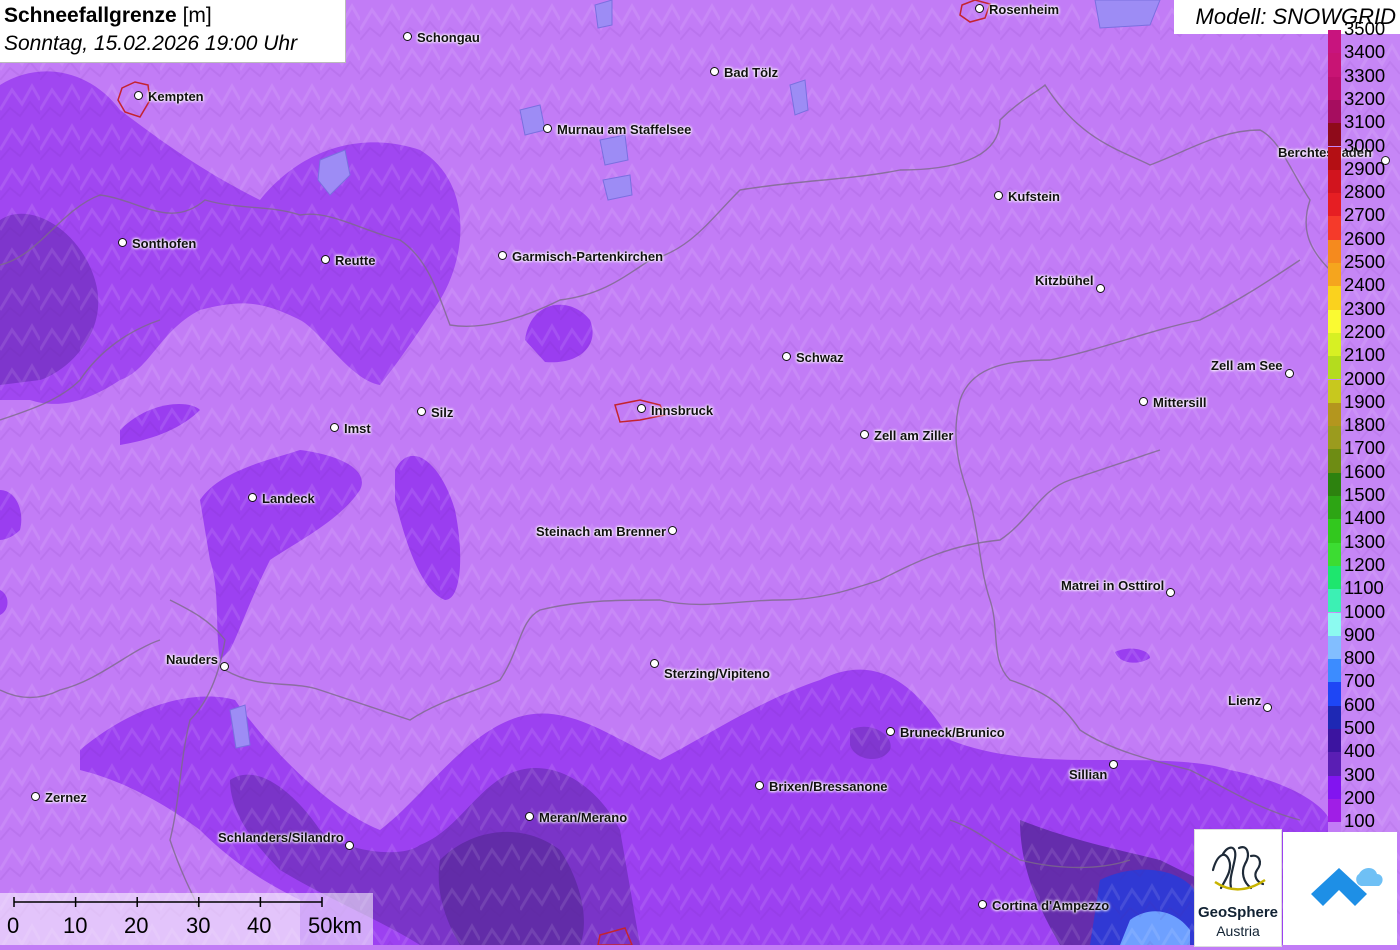 The image size is (1400, 950). I want to click on city-label: Garmisch-Partenkirchen, so click(587, 256).